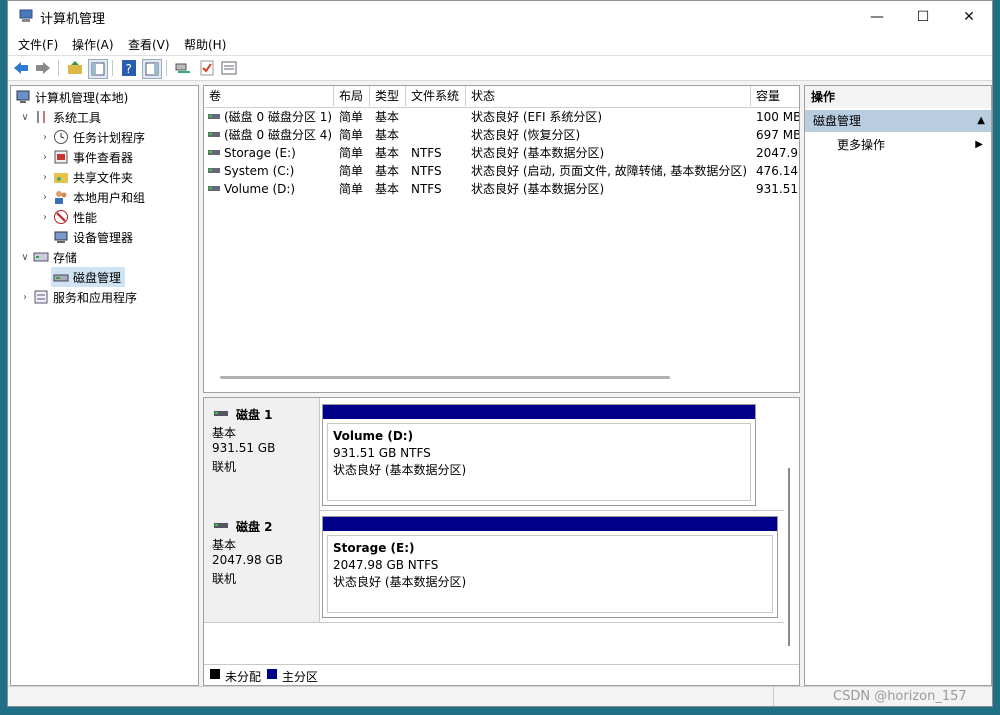  Describe the element at coordinates (272, 674) in the screenshot. I see `primary-partition-swatch` at that location.